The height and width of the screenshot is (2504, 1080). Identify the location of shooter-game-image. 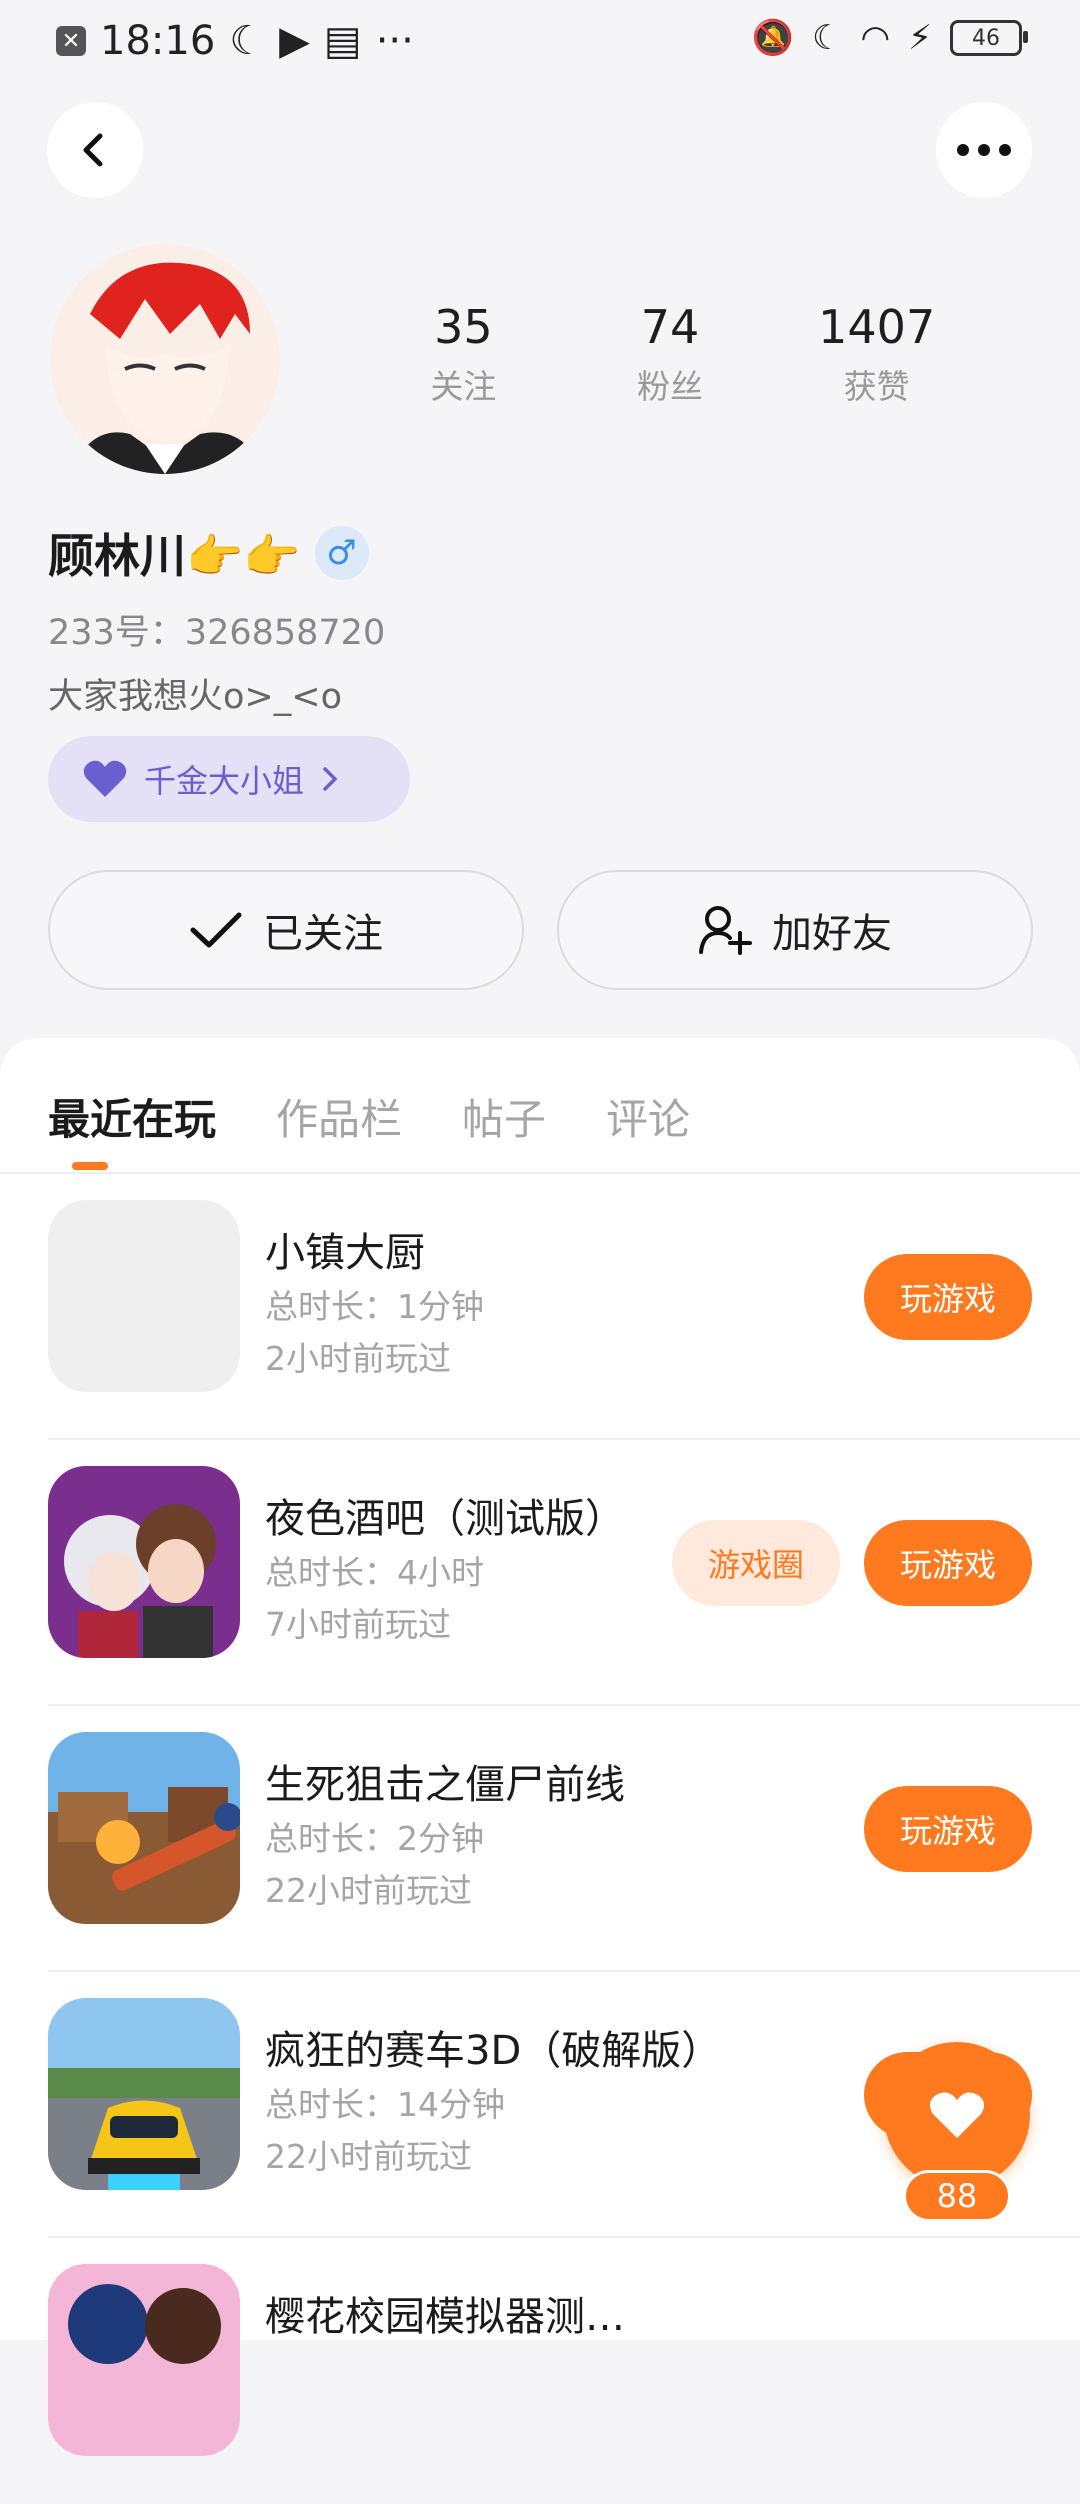
(144, 1828).